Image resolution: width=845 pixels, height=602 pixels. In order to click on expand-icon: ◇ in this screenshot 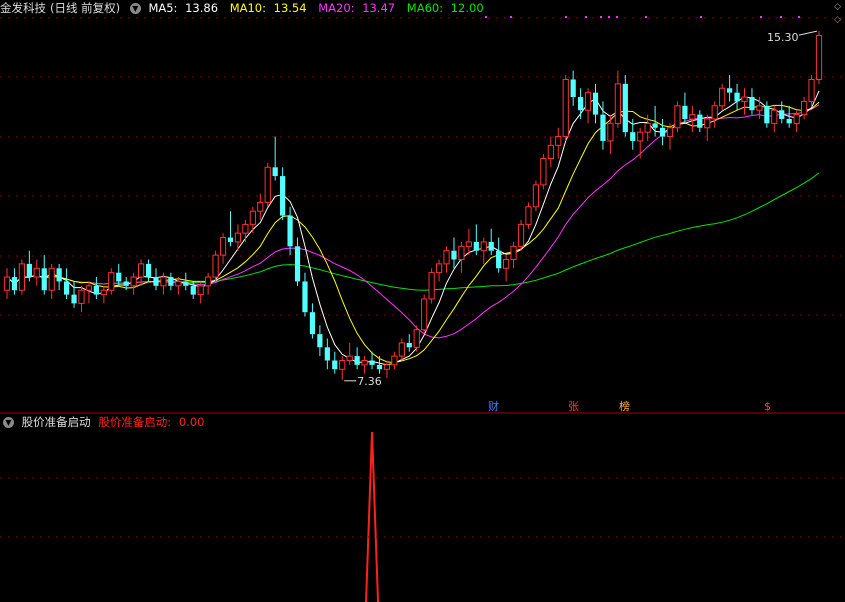, I will do `click(837, 7)`.